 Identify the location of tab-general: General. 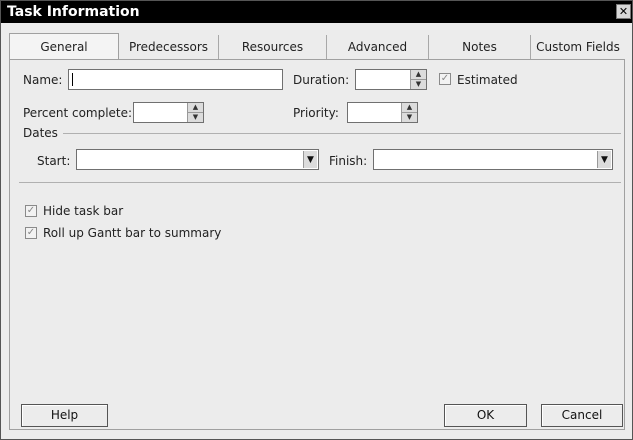
(64, 46).